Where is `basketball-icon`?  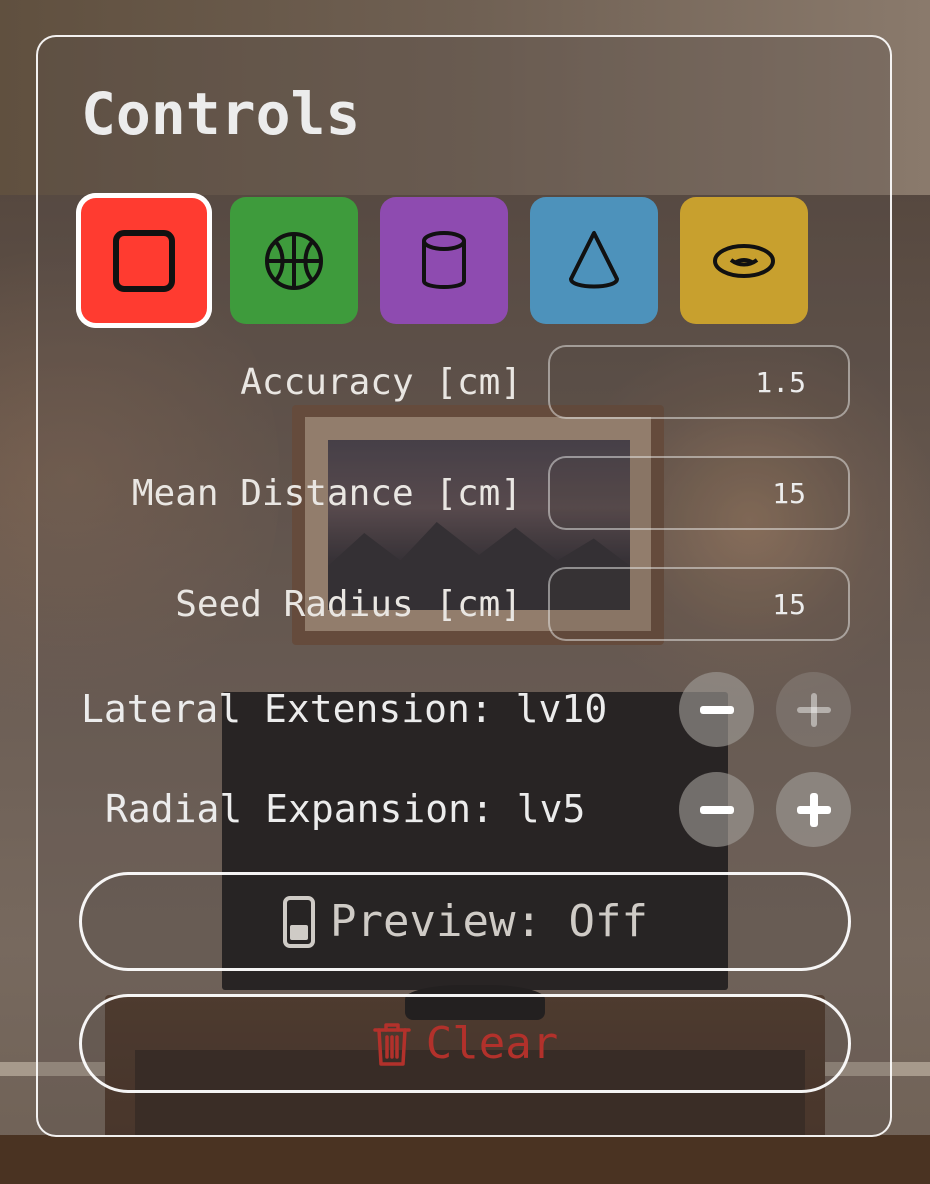
basketball-icon is located at coordinates (294, 260).